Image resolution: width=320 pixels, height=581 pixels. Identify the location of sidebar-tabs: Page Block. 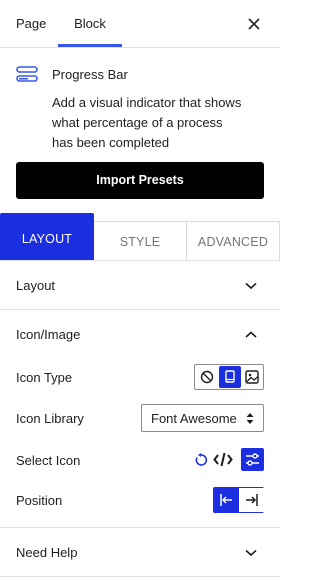
(140, 24).